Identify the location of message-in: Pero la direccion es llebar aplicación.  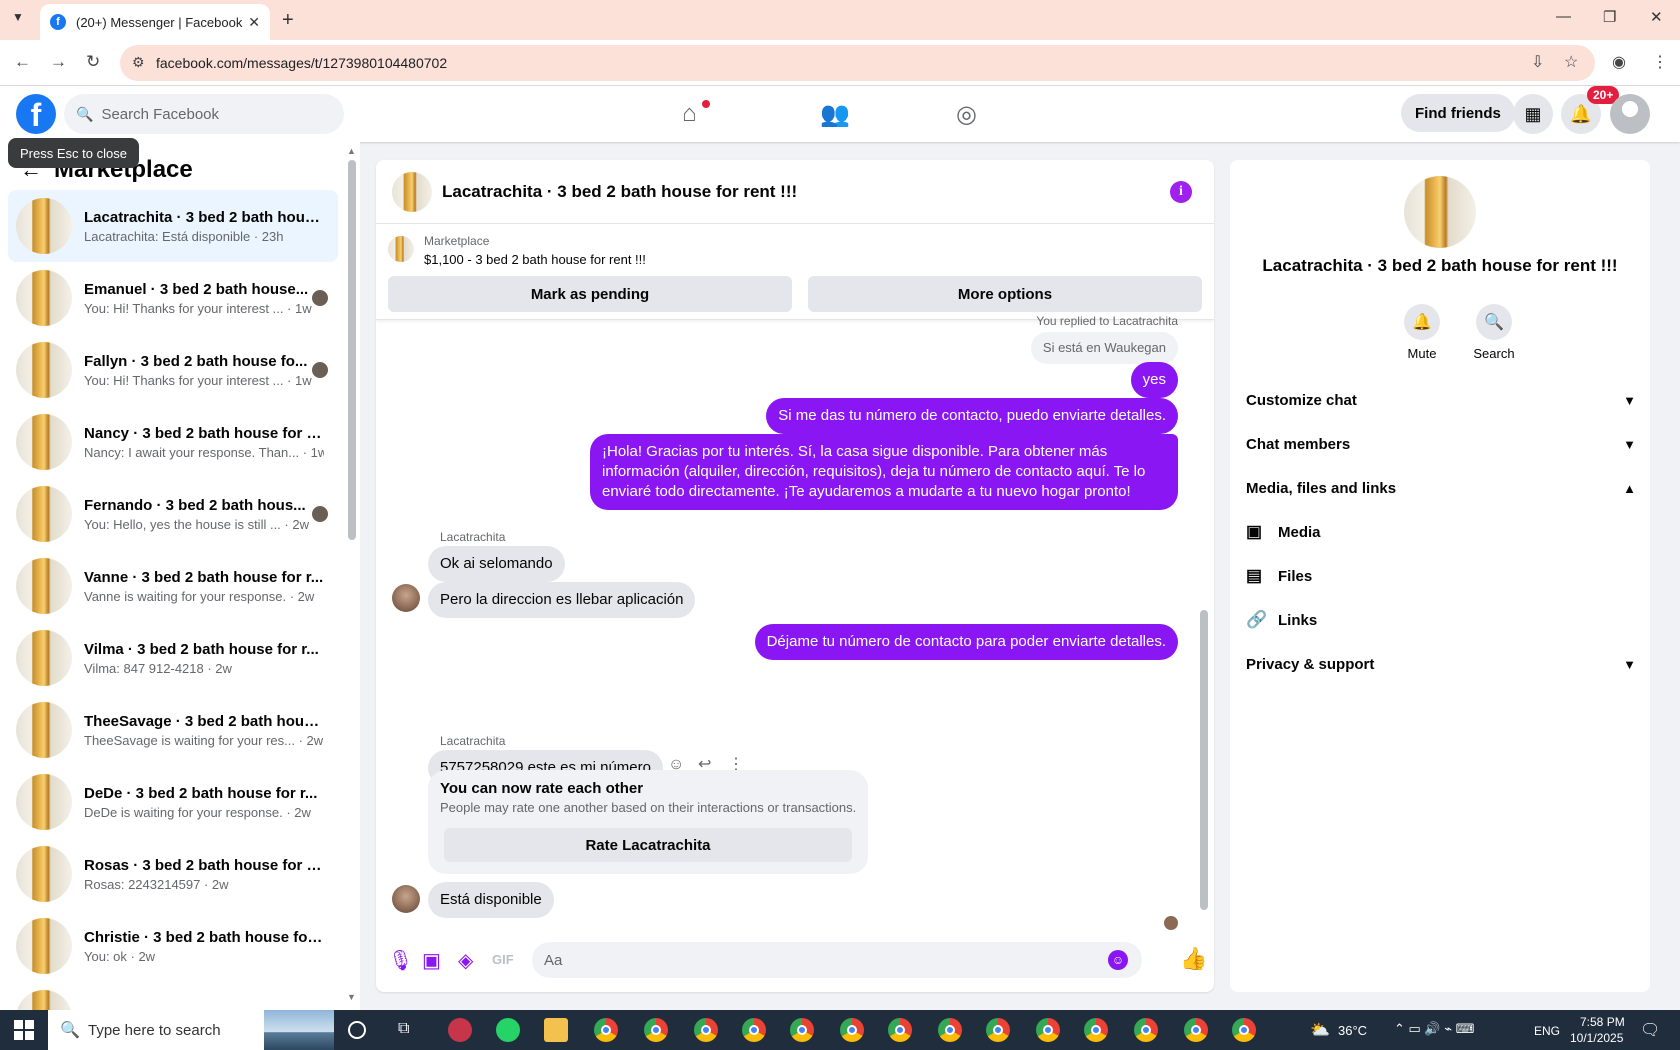
(562, 600).